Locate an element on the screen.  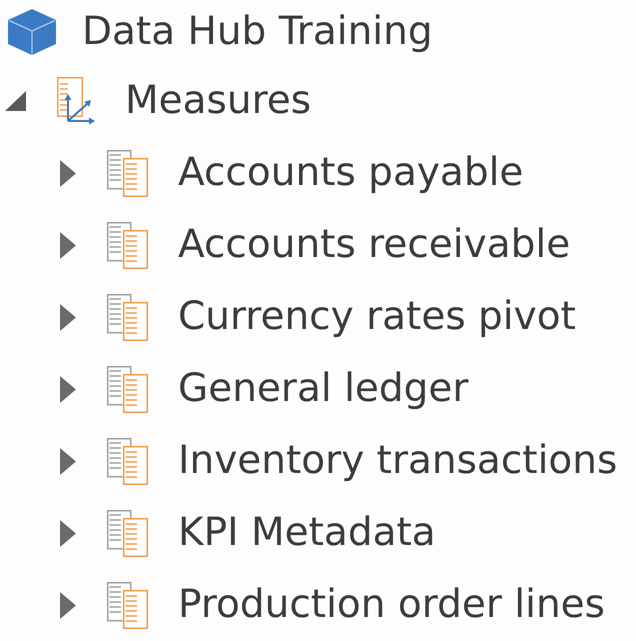
tree-item: Inventory transactions is located at coordinates (362, 461).